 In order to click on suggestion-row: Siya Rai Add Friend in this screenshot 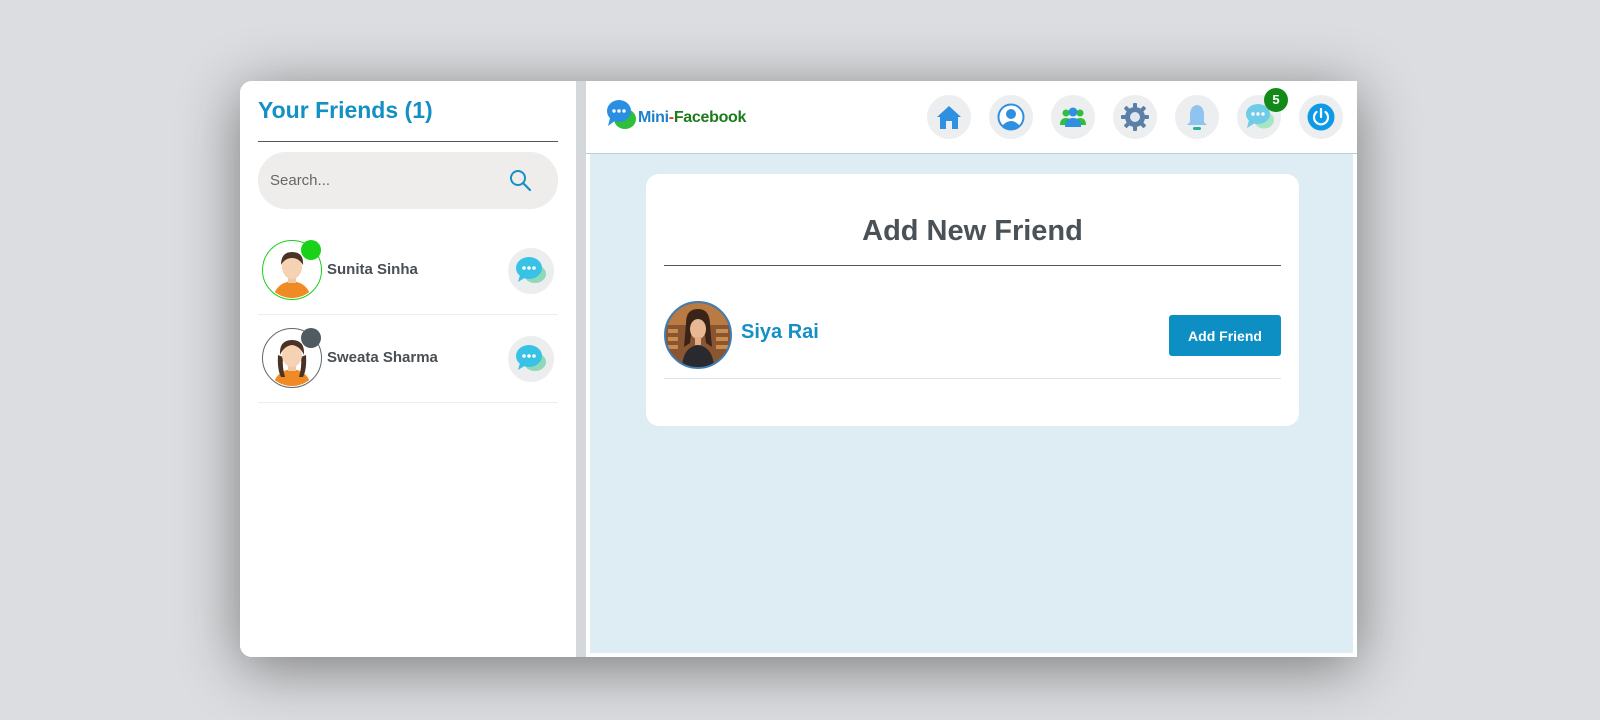, I will do `click(972, 336)`.